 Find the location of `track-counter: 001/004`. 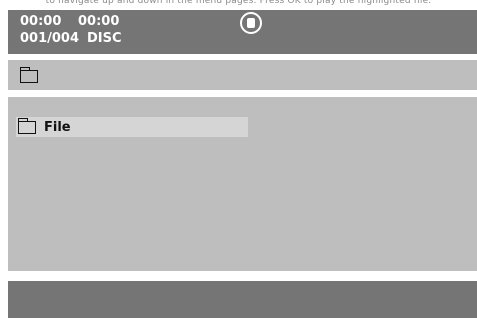

track-counter: 001/004 is located at coordinates (50, 38).